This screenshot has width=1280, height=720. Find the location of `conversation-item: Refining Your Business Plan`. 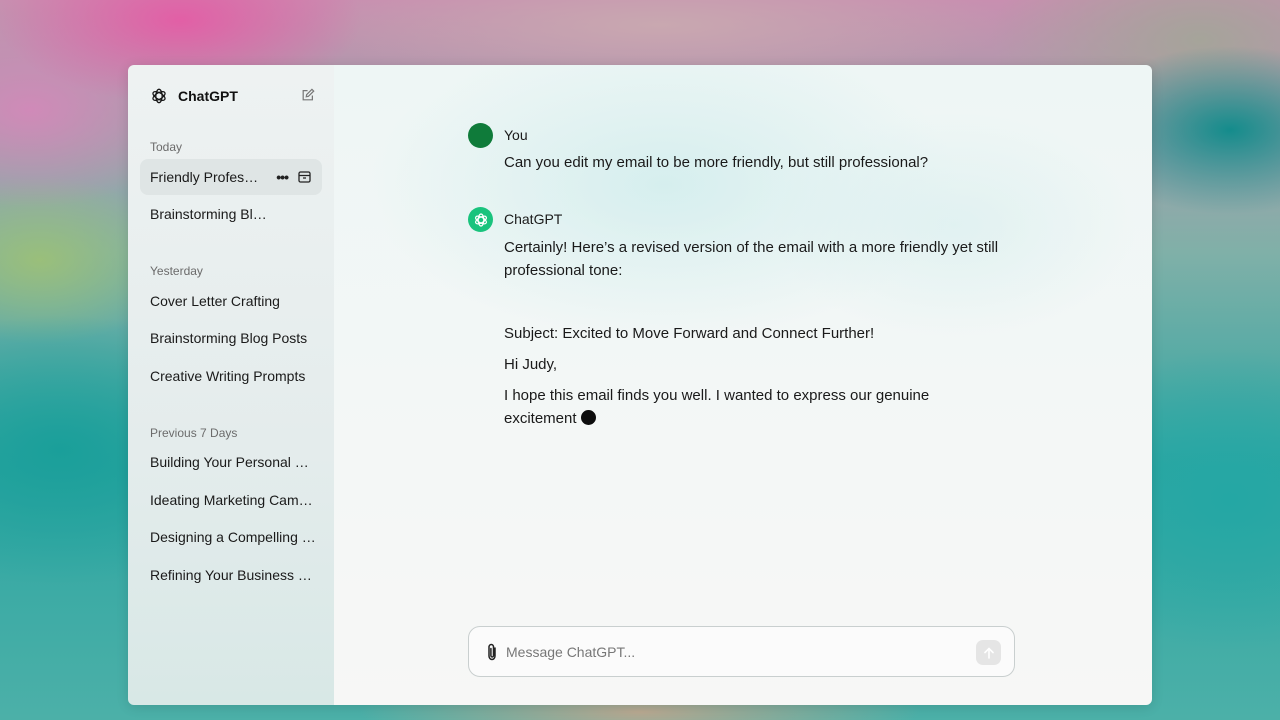

conversation-item: Refining Your Business Plan is located at coordinates (231, 575).